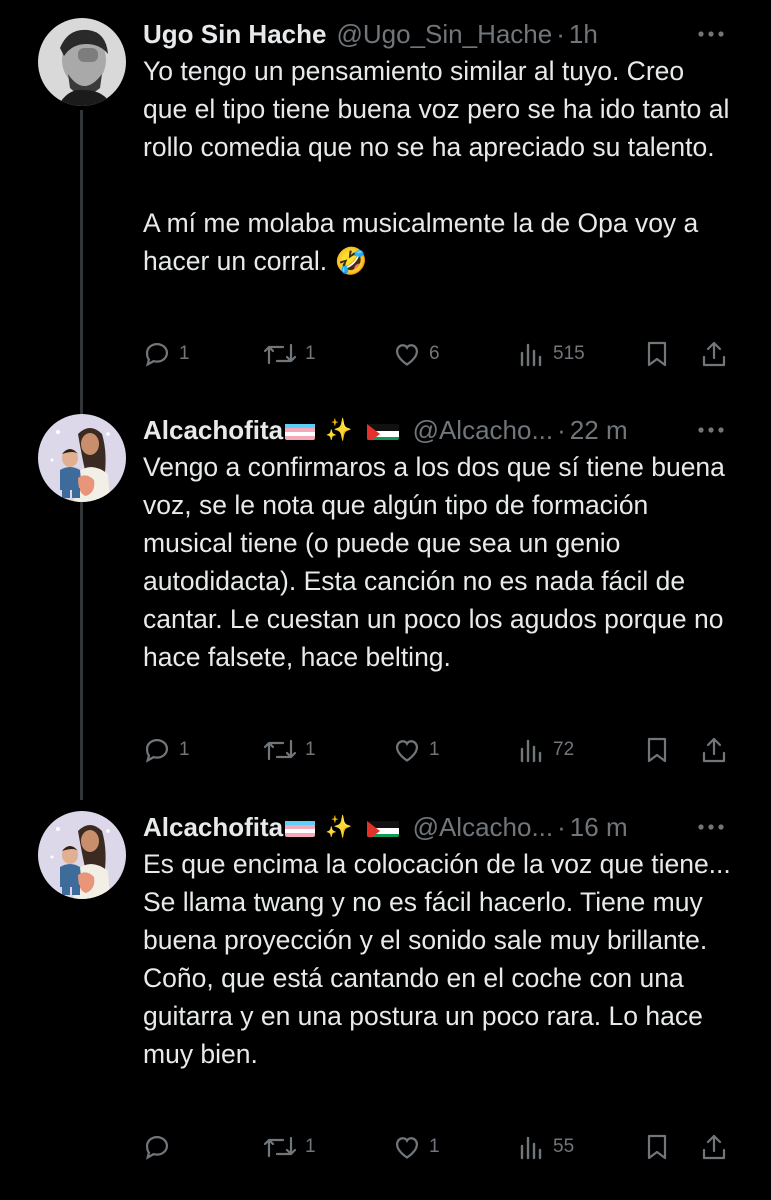 This screenshot has height=1200, width=771. What do you see at coordinates (599, 827) in the screenshot?
I see `timestamp: 16 m` at bounding box center [599, 827].